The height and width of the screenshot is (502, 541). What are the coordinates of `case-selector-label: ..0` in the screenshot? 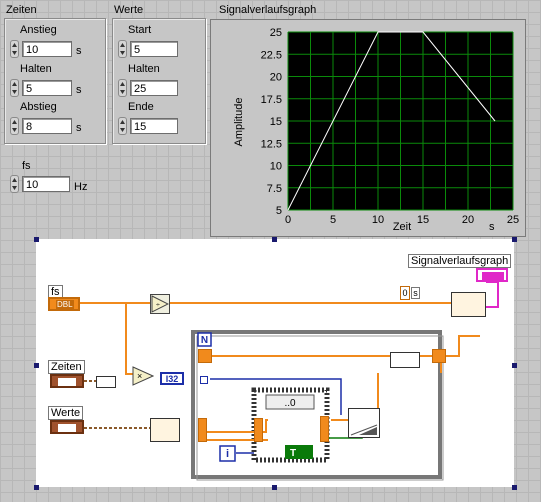 It's located at (290, 403).